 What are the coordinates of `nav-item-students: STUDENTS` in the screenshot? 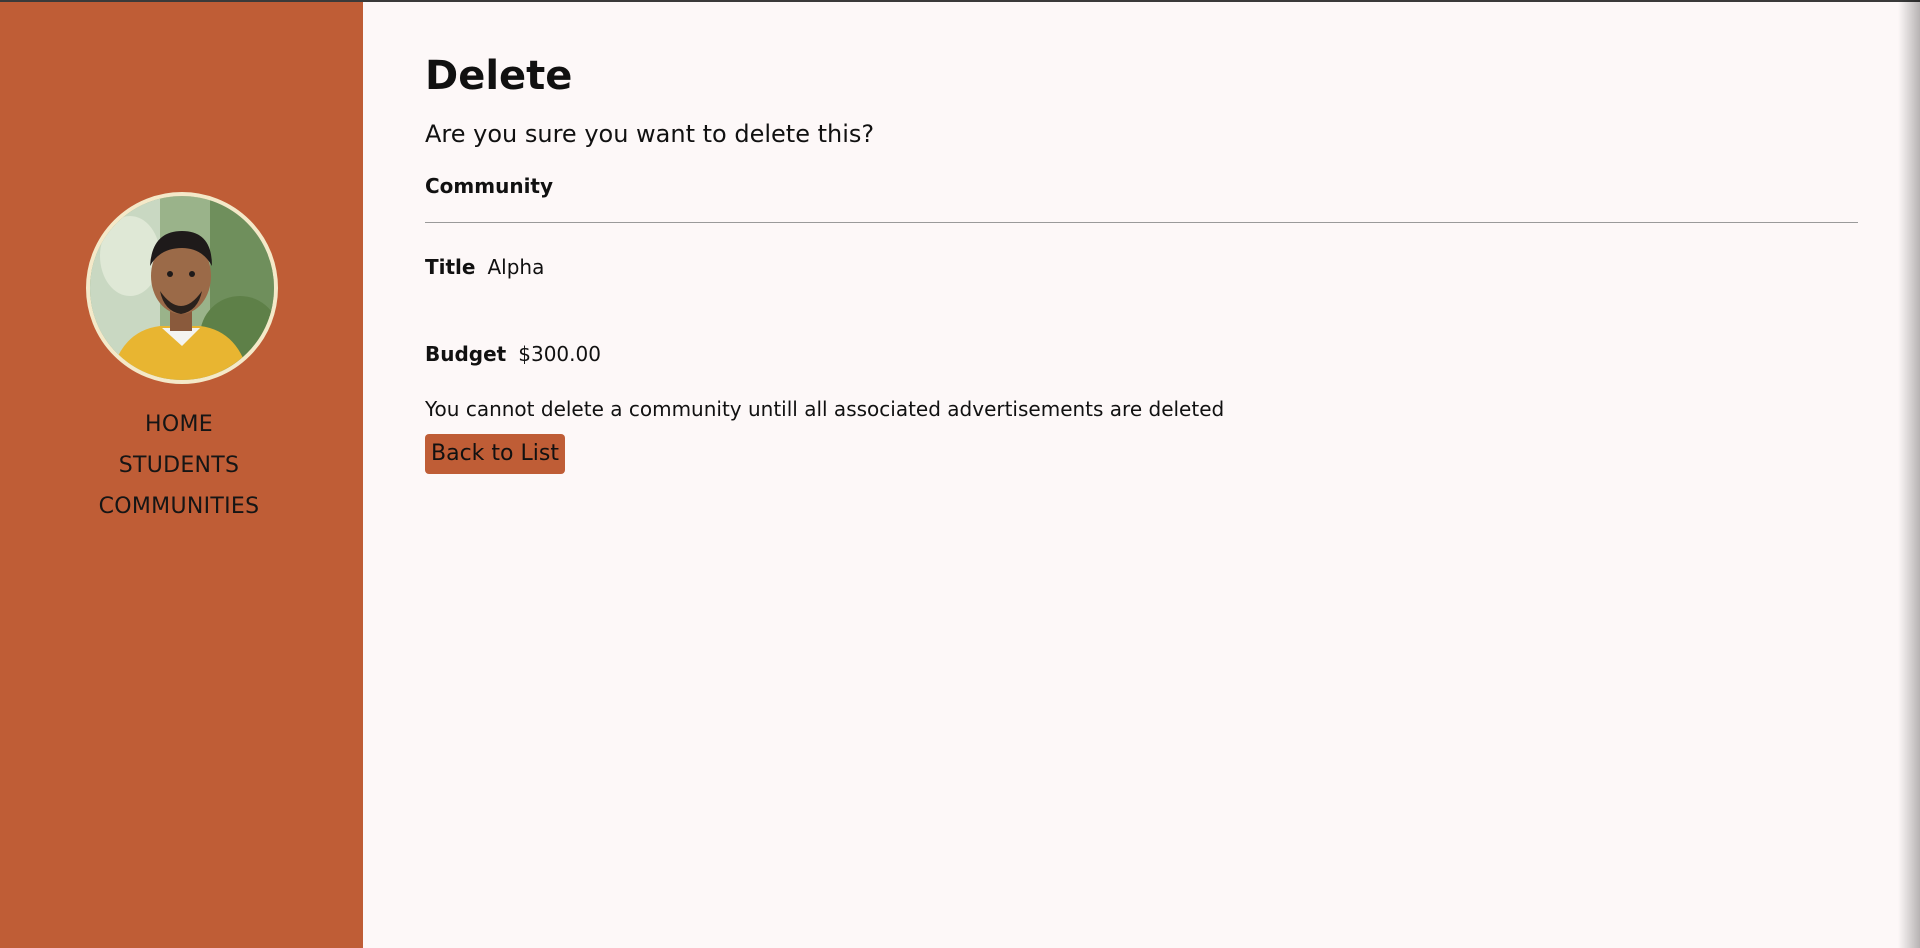 It's located at (179, 465).